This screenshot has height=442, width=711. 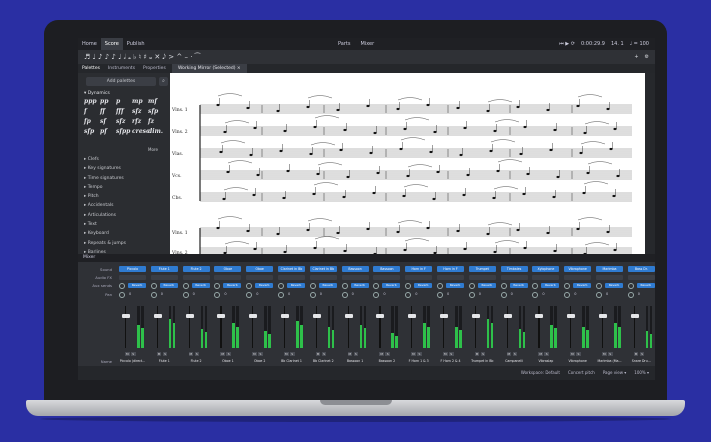 What do you see at coordinates (367, 44) in the screenshot?
I see `mixer-button: Mixer` at bounding box center [367, 44].